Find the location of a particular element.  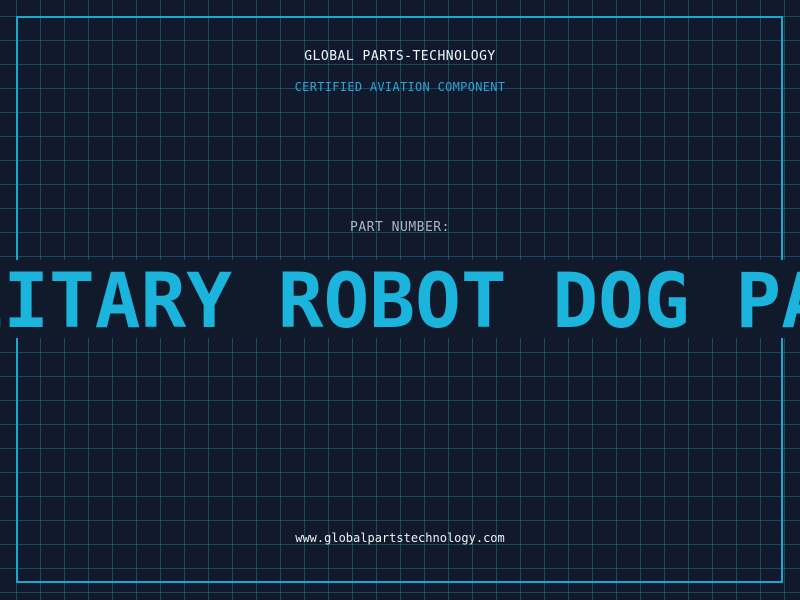

part-number-value: MILITARY ROBOT DOG PART is located at coordinates (400, 299).